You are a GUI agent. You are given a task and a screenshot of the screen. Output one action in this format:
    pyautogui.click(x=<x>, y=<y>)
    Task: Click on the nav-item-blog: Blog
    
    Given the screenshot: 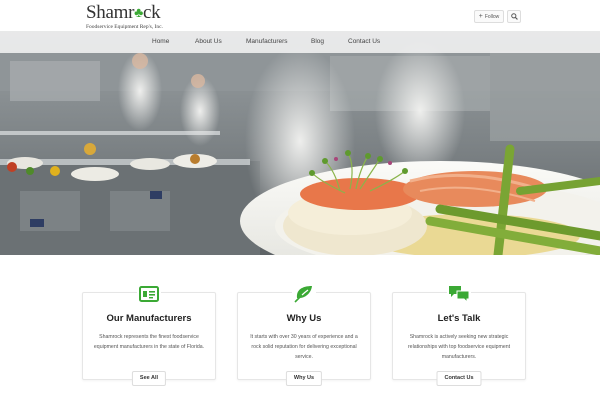 What is the action you would take?
    pyautogui.click(x=317, y=42)
    